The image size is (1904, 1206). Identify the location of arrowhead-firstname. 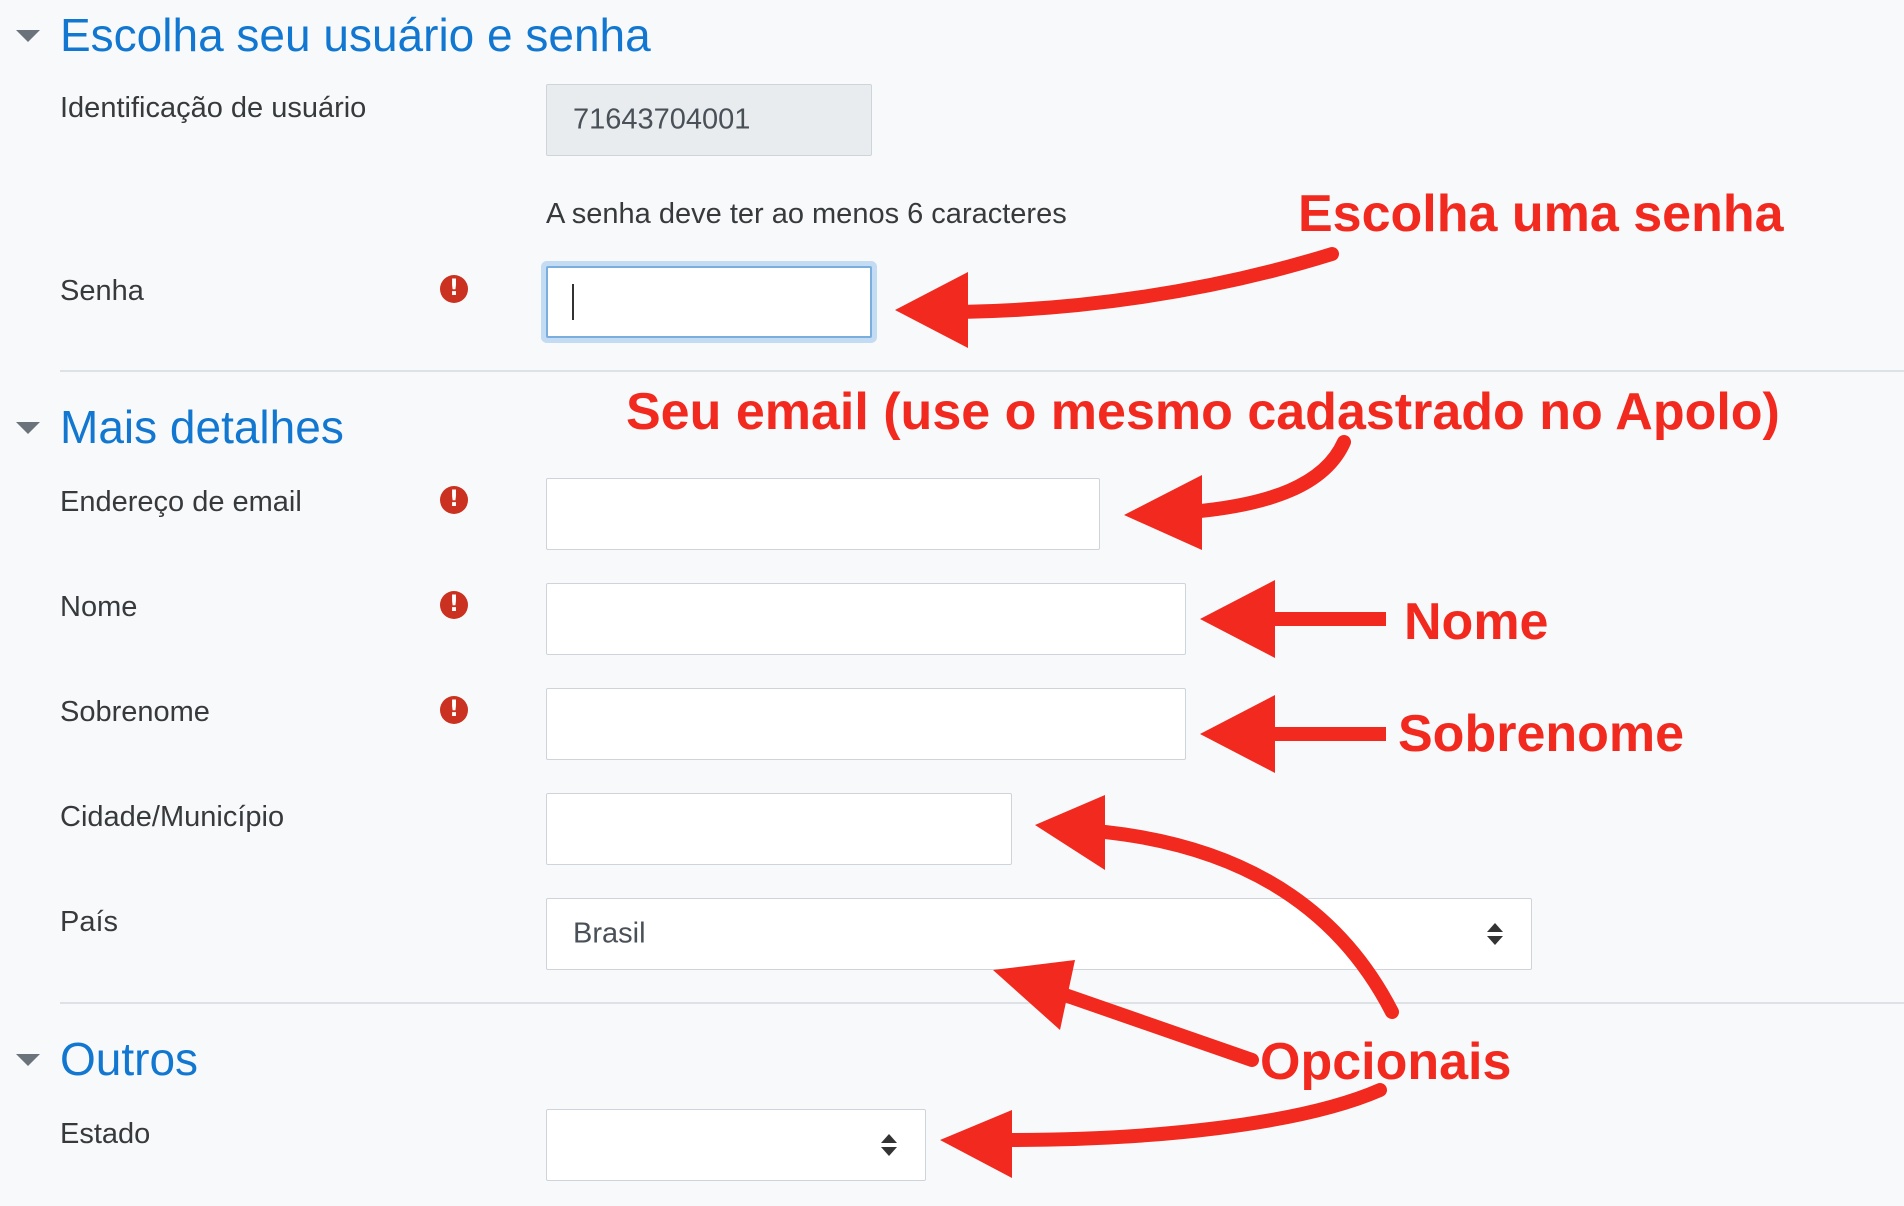
(1237, 619).